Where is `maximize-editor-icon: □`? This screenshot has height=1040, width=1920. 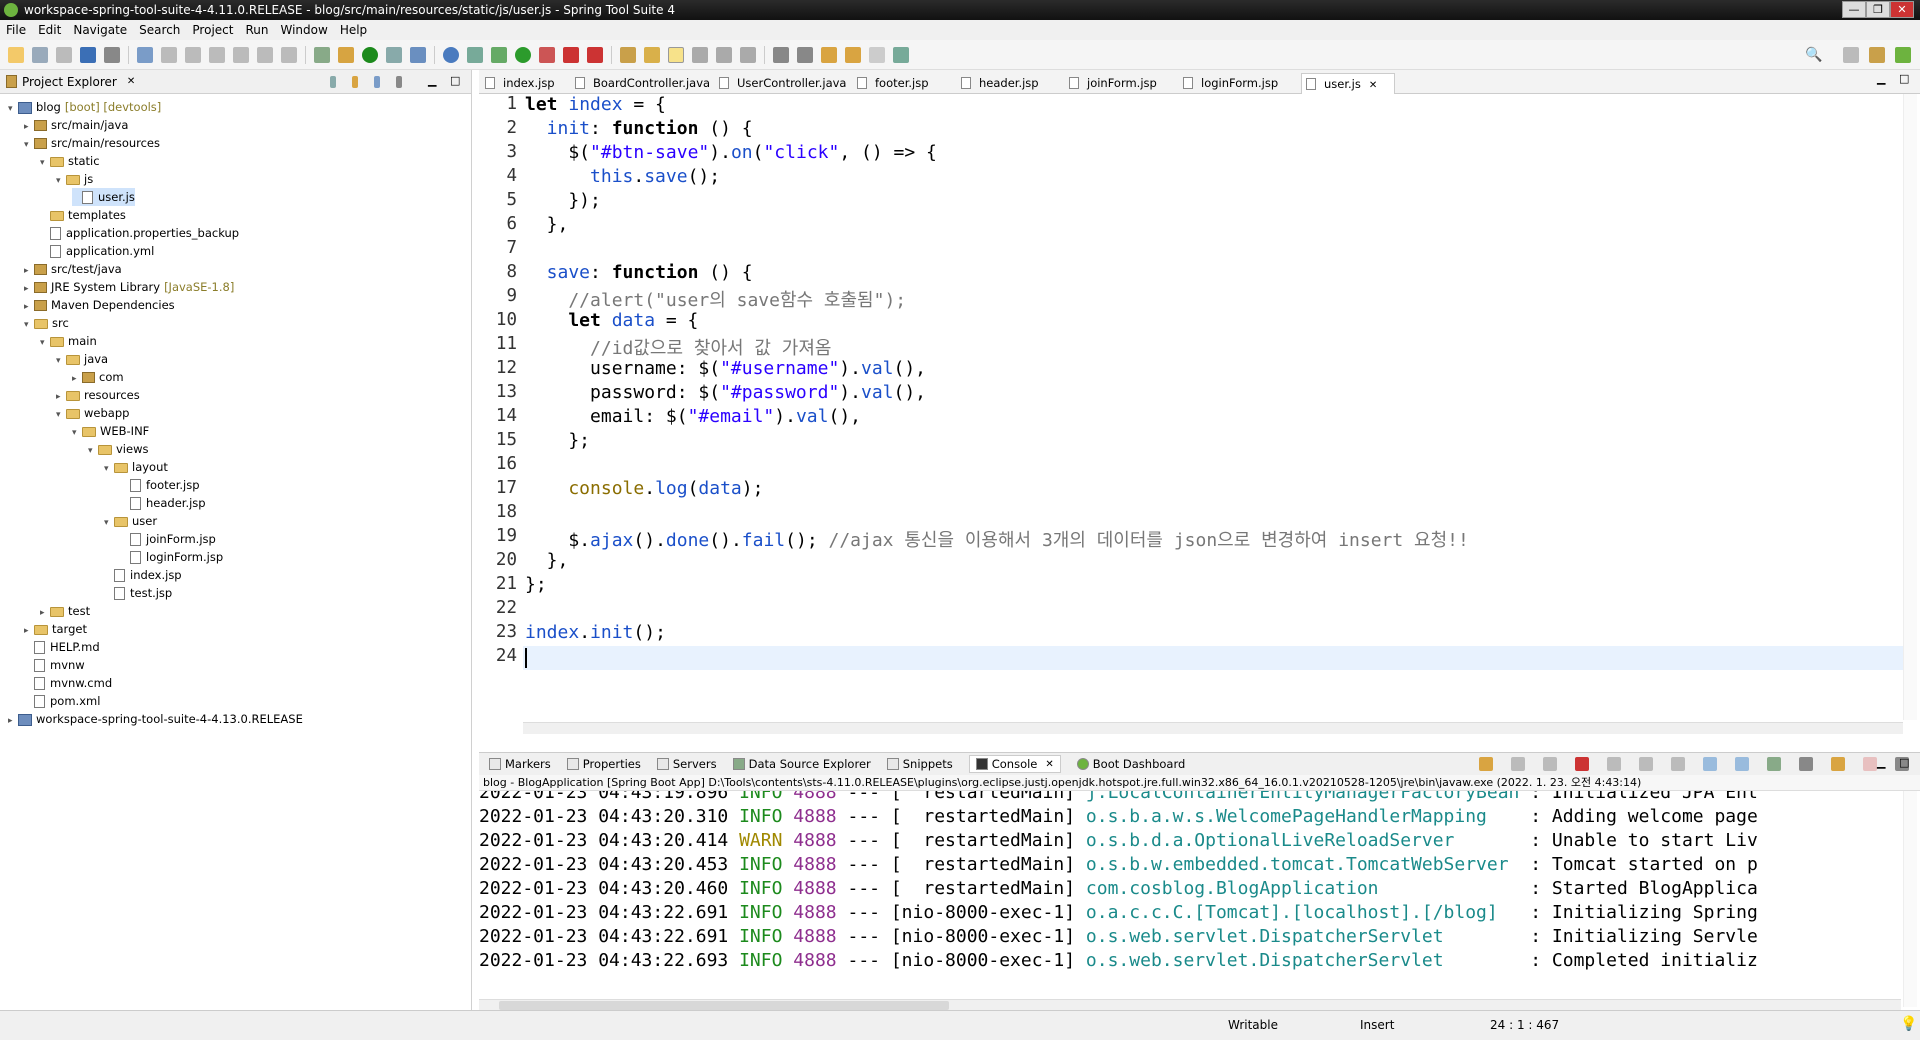 maximize-editor-icon: □ is located at coordinates (1904, 78).